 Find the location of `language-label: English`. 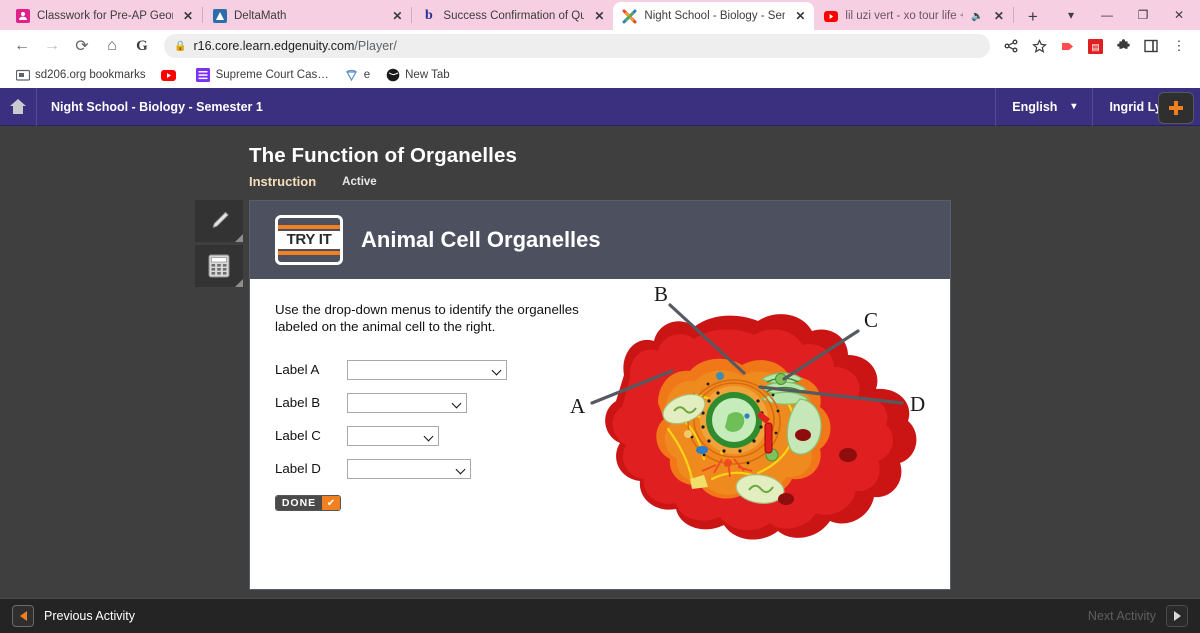

language-label: English is located at coordinates (1035, 106).